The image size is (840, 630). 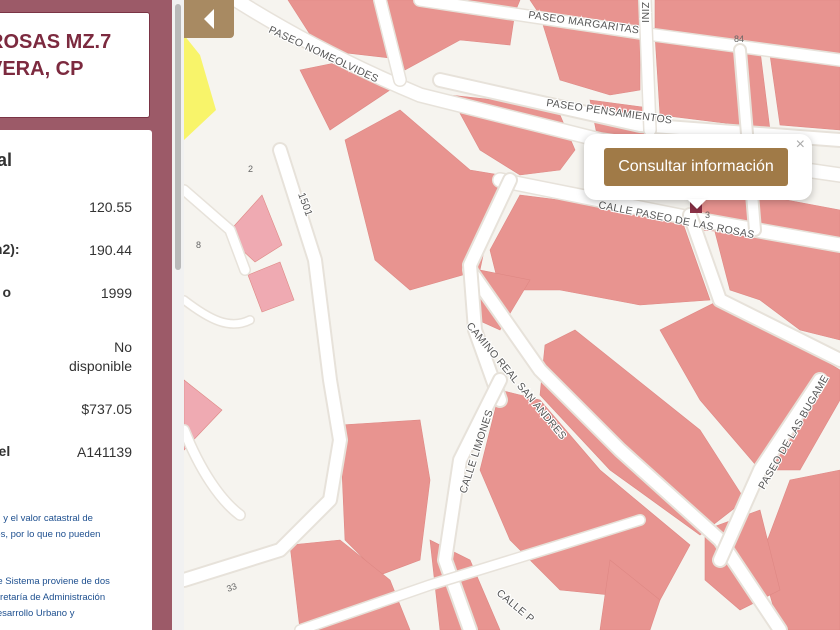 I want to click on source-note: Desarrollo Urbano y, so click(x=37, y=613).